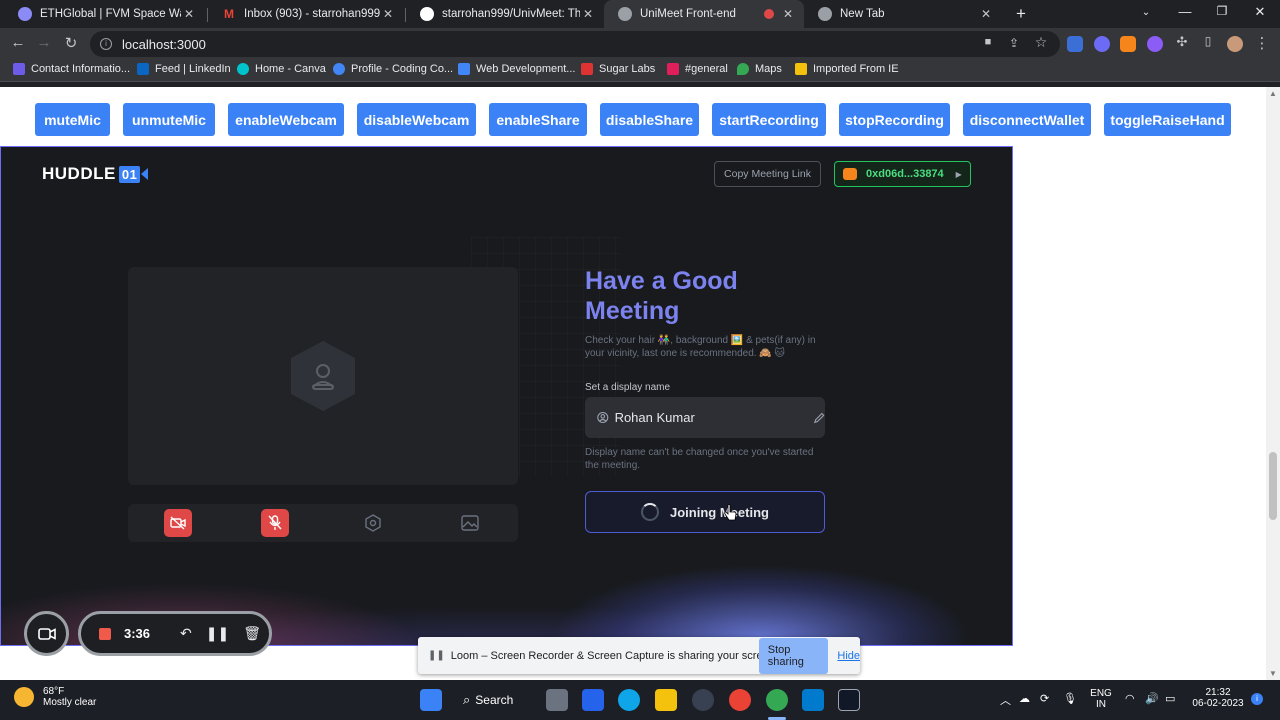  What do you see at coordinates (436, 655) in the screenshot?
I see `drag-handle-icon: ❚❚` at bounding box center [436, 655].